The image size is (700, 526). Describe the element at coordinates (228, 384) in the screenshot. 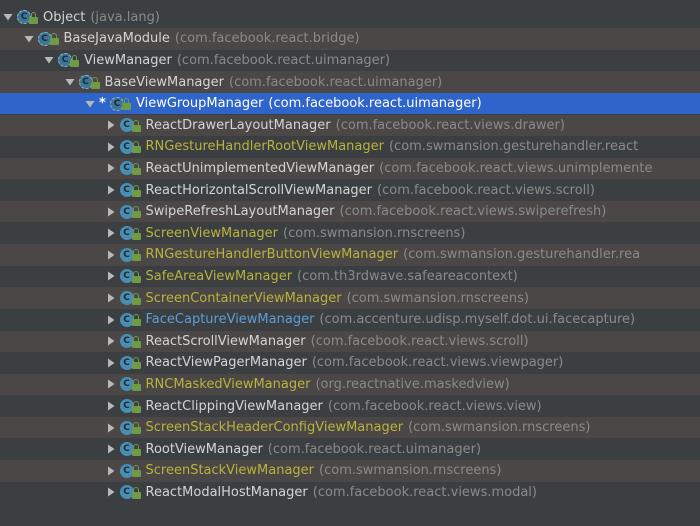

I see `class-name: RNCMaskedViewManager` at that location.